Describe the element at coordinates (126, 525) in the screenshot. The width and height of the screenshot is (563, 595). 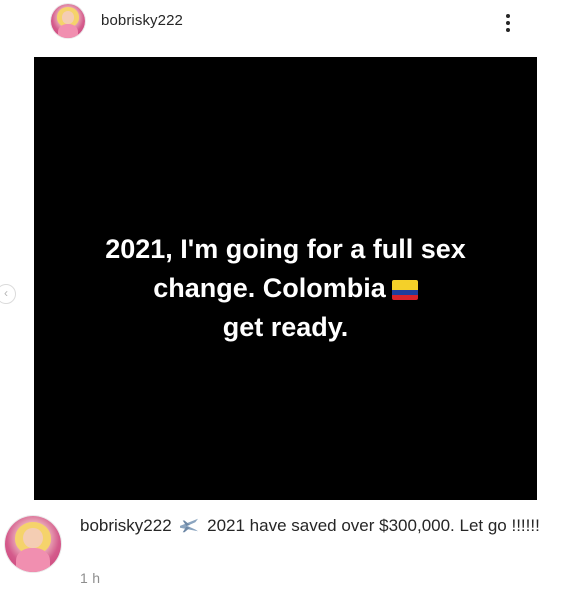
I see `caption-username: bobrisky222` at that location.